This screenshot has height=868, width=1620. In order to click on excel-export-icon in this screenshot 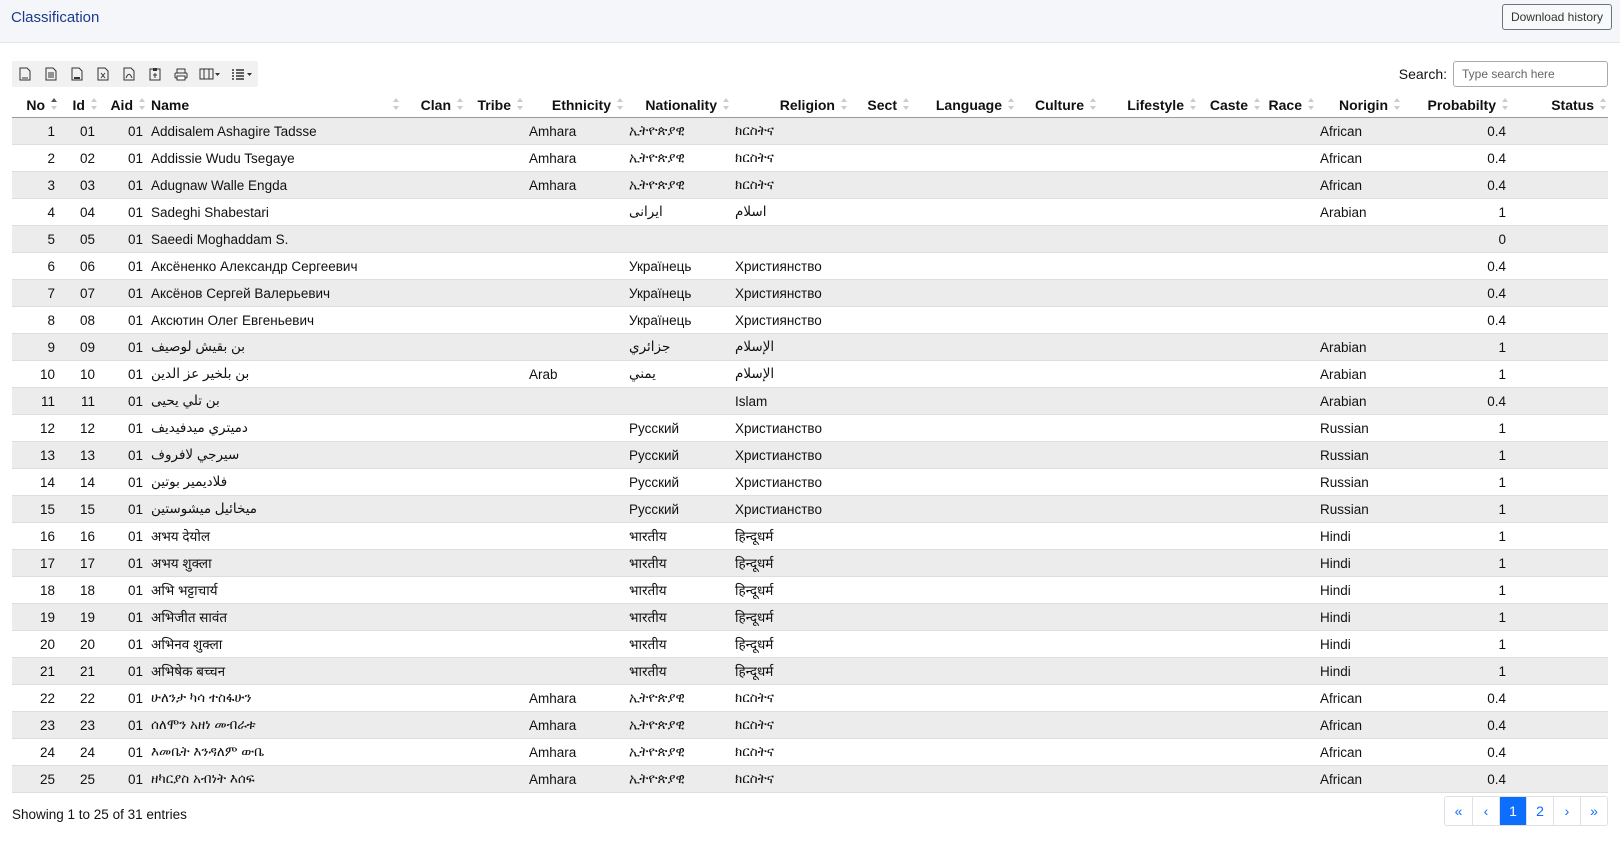, I will do `click(103, 74)`.